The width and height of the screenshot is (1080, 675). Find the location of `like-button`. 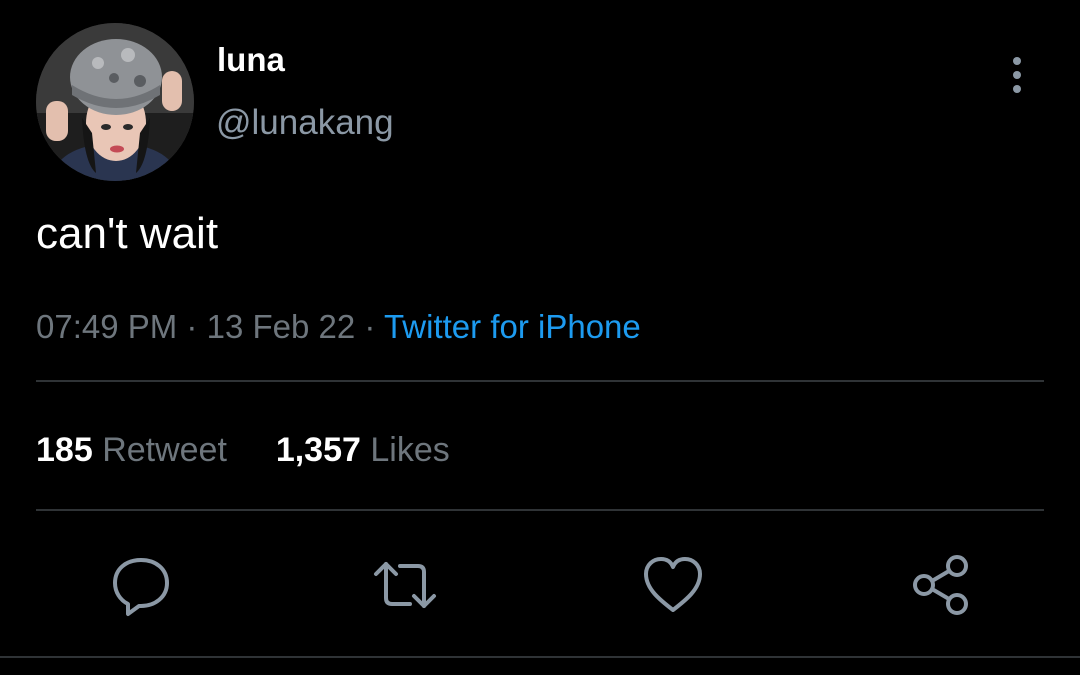

like-button is located at coordinates (673, 585).